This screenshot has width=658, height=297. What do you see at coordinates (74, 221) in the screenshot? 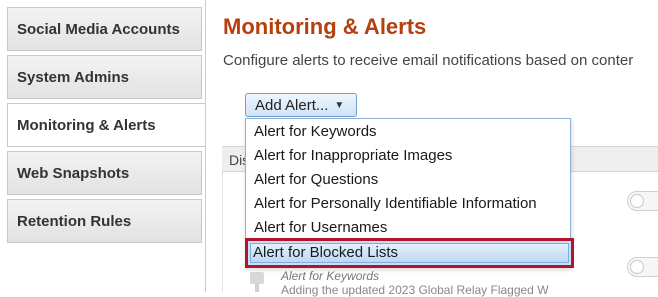
I see `sidebar-item-label: Retention Rules` at bounding box center [74, 221].